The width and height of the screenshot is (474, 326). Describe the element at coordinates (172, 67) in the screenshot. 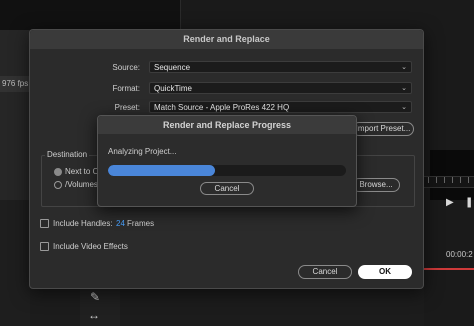

I see `source-value: Sequence` at that location.